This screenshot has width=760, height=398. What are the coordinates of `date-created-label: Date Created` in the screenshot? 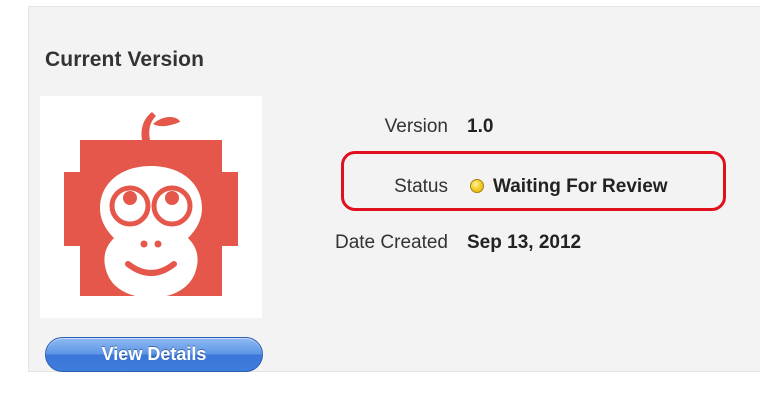 It's located at (391, 242).